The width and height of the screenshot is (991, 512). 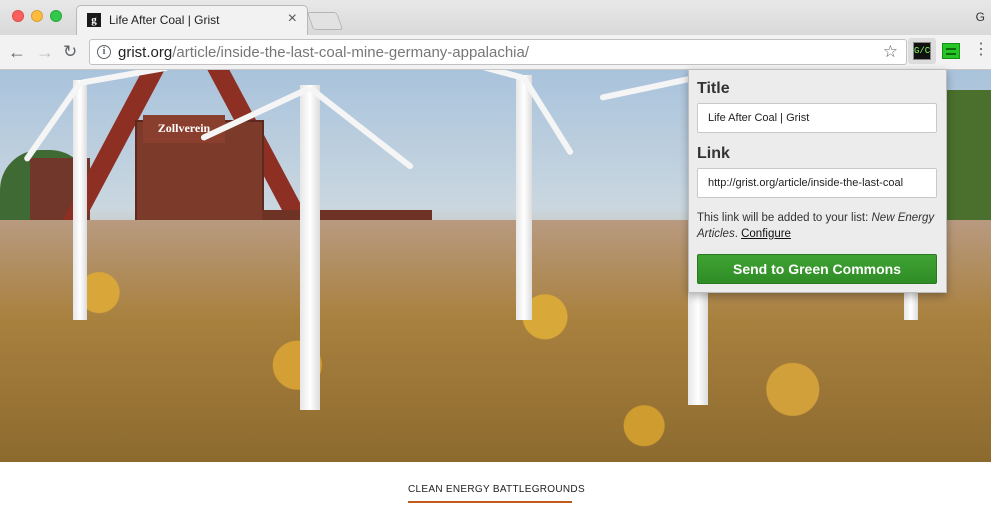 What do you see at coordinates (292, 19) in the screenshot?
I see `tab-close-icon: ×` at bounding box center [292, 19].